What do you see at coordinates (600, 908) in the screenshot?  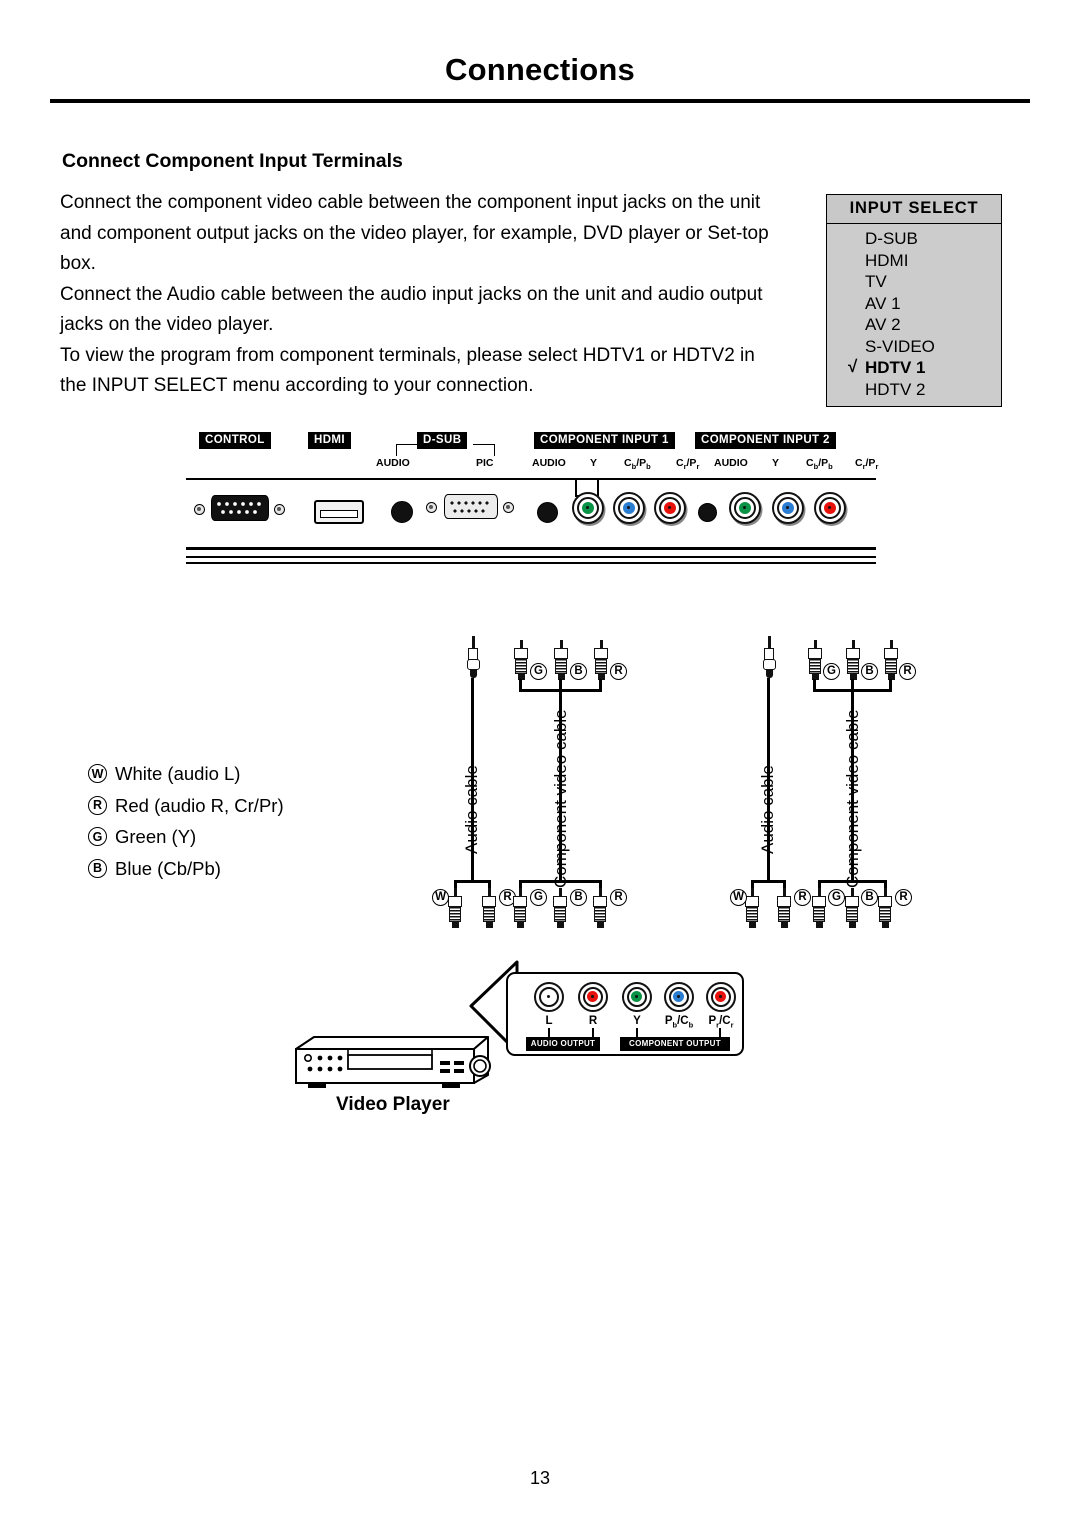 I see `component-plug-red-bottom` at bounding box center [600, 908].